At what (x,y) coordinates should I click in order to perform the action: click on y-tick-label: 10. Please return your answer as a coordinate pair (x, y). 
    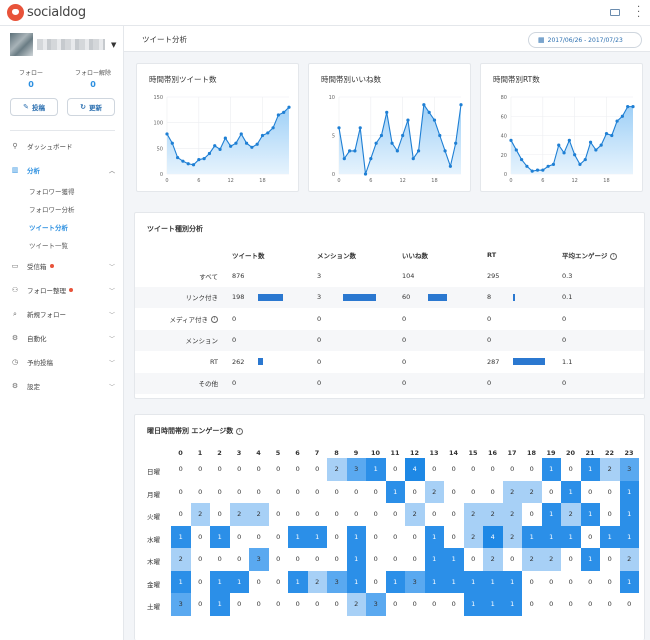
    Looking at the image, I should click on (332, 98).